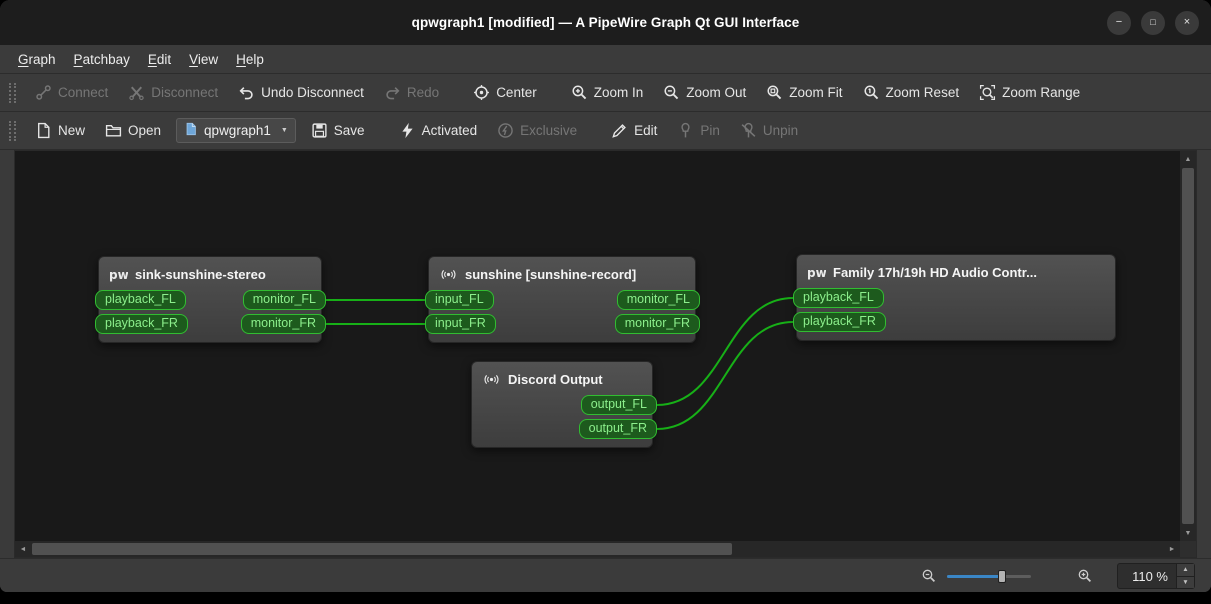 Image resolution: width=1211 pixels, height=604 pixels. Describe the element at coordinates (975, 576) in the screenshot. I see `zoom-slider-fill` at that location.